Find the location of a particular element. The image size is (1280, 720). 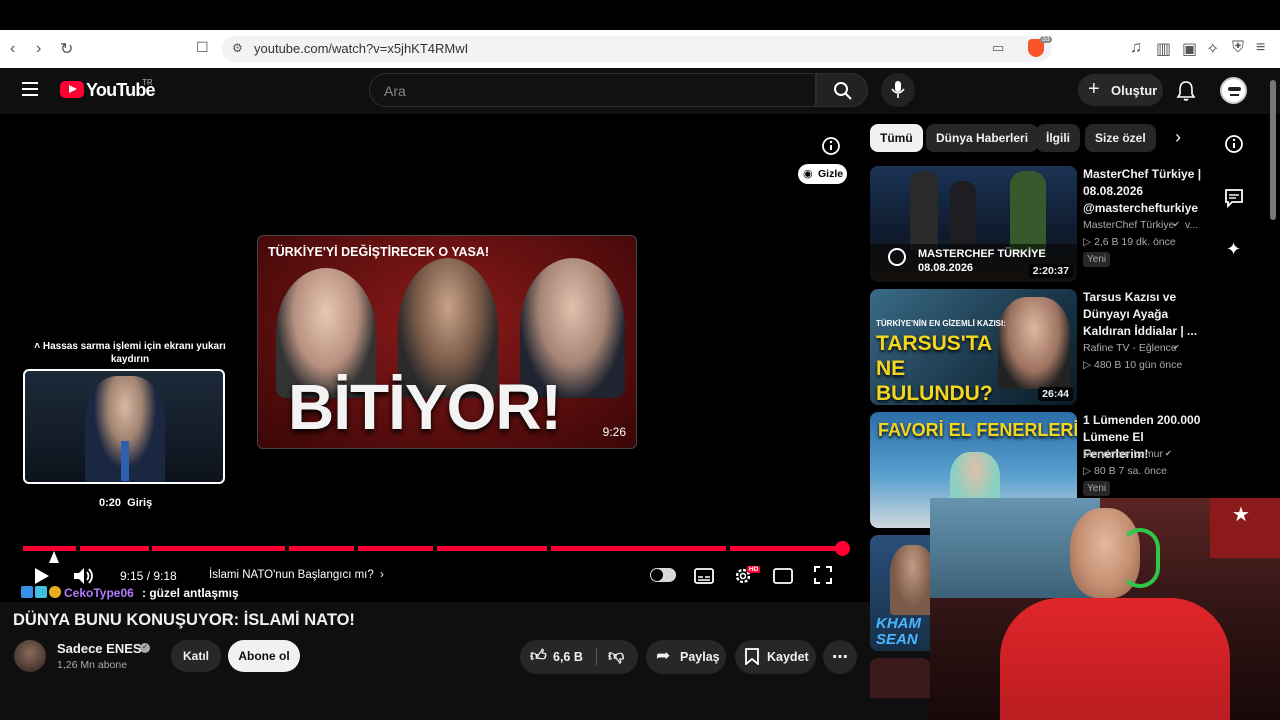

page-scrollbar is located at coordinates (1273, 150).